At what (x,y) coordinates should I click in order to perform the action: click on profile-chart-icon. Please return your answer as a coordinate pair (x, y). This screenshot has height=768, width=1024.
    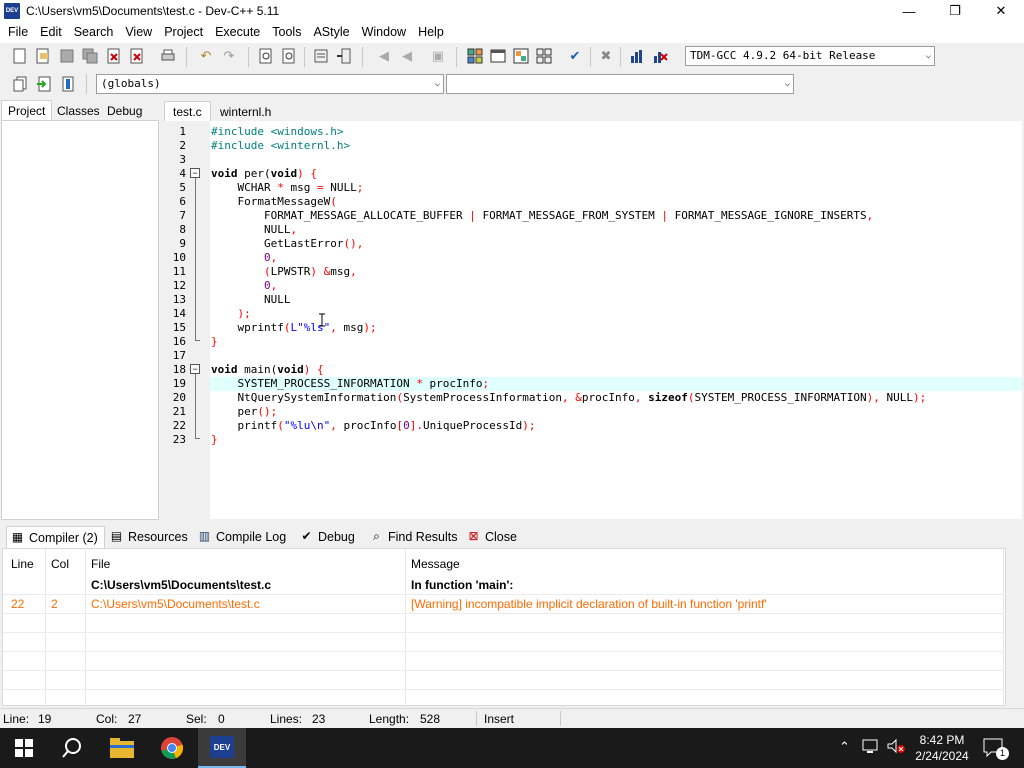
    Looking at the image, I should click on (637, 56).